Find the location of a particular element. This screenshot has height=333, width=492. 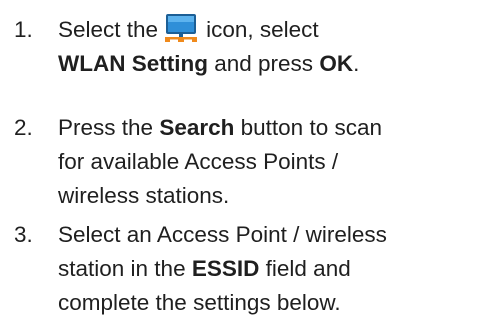

step-line: Select an Access Point / wireless is located at coordinates (222, 234).